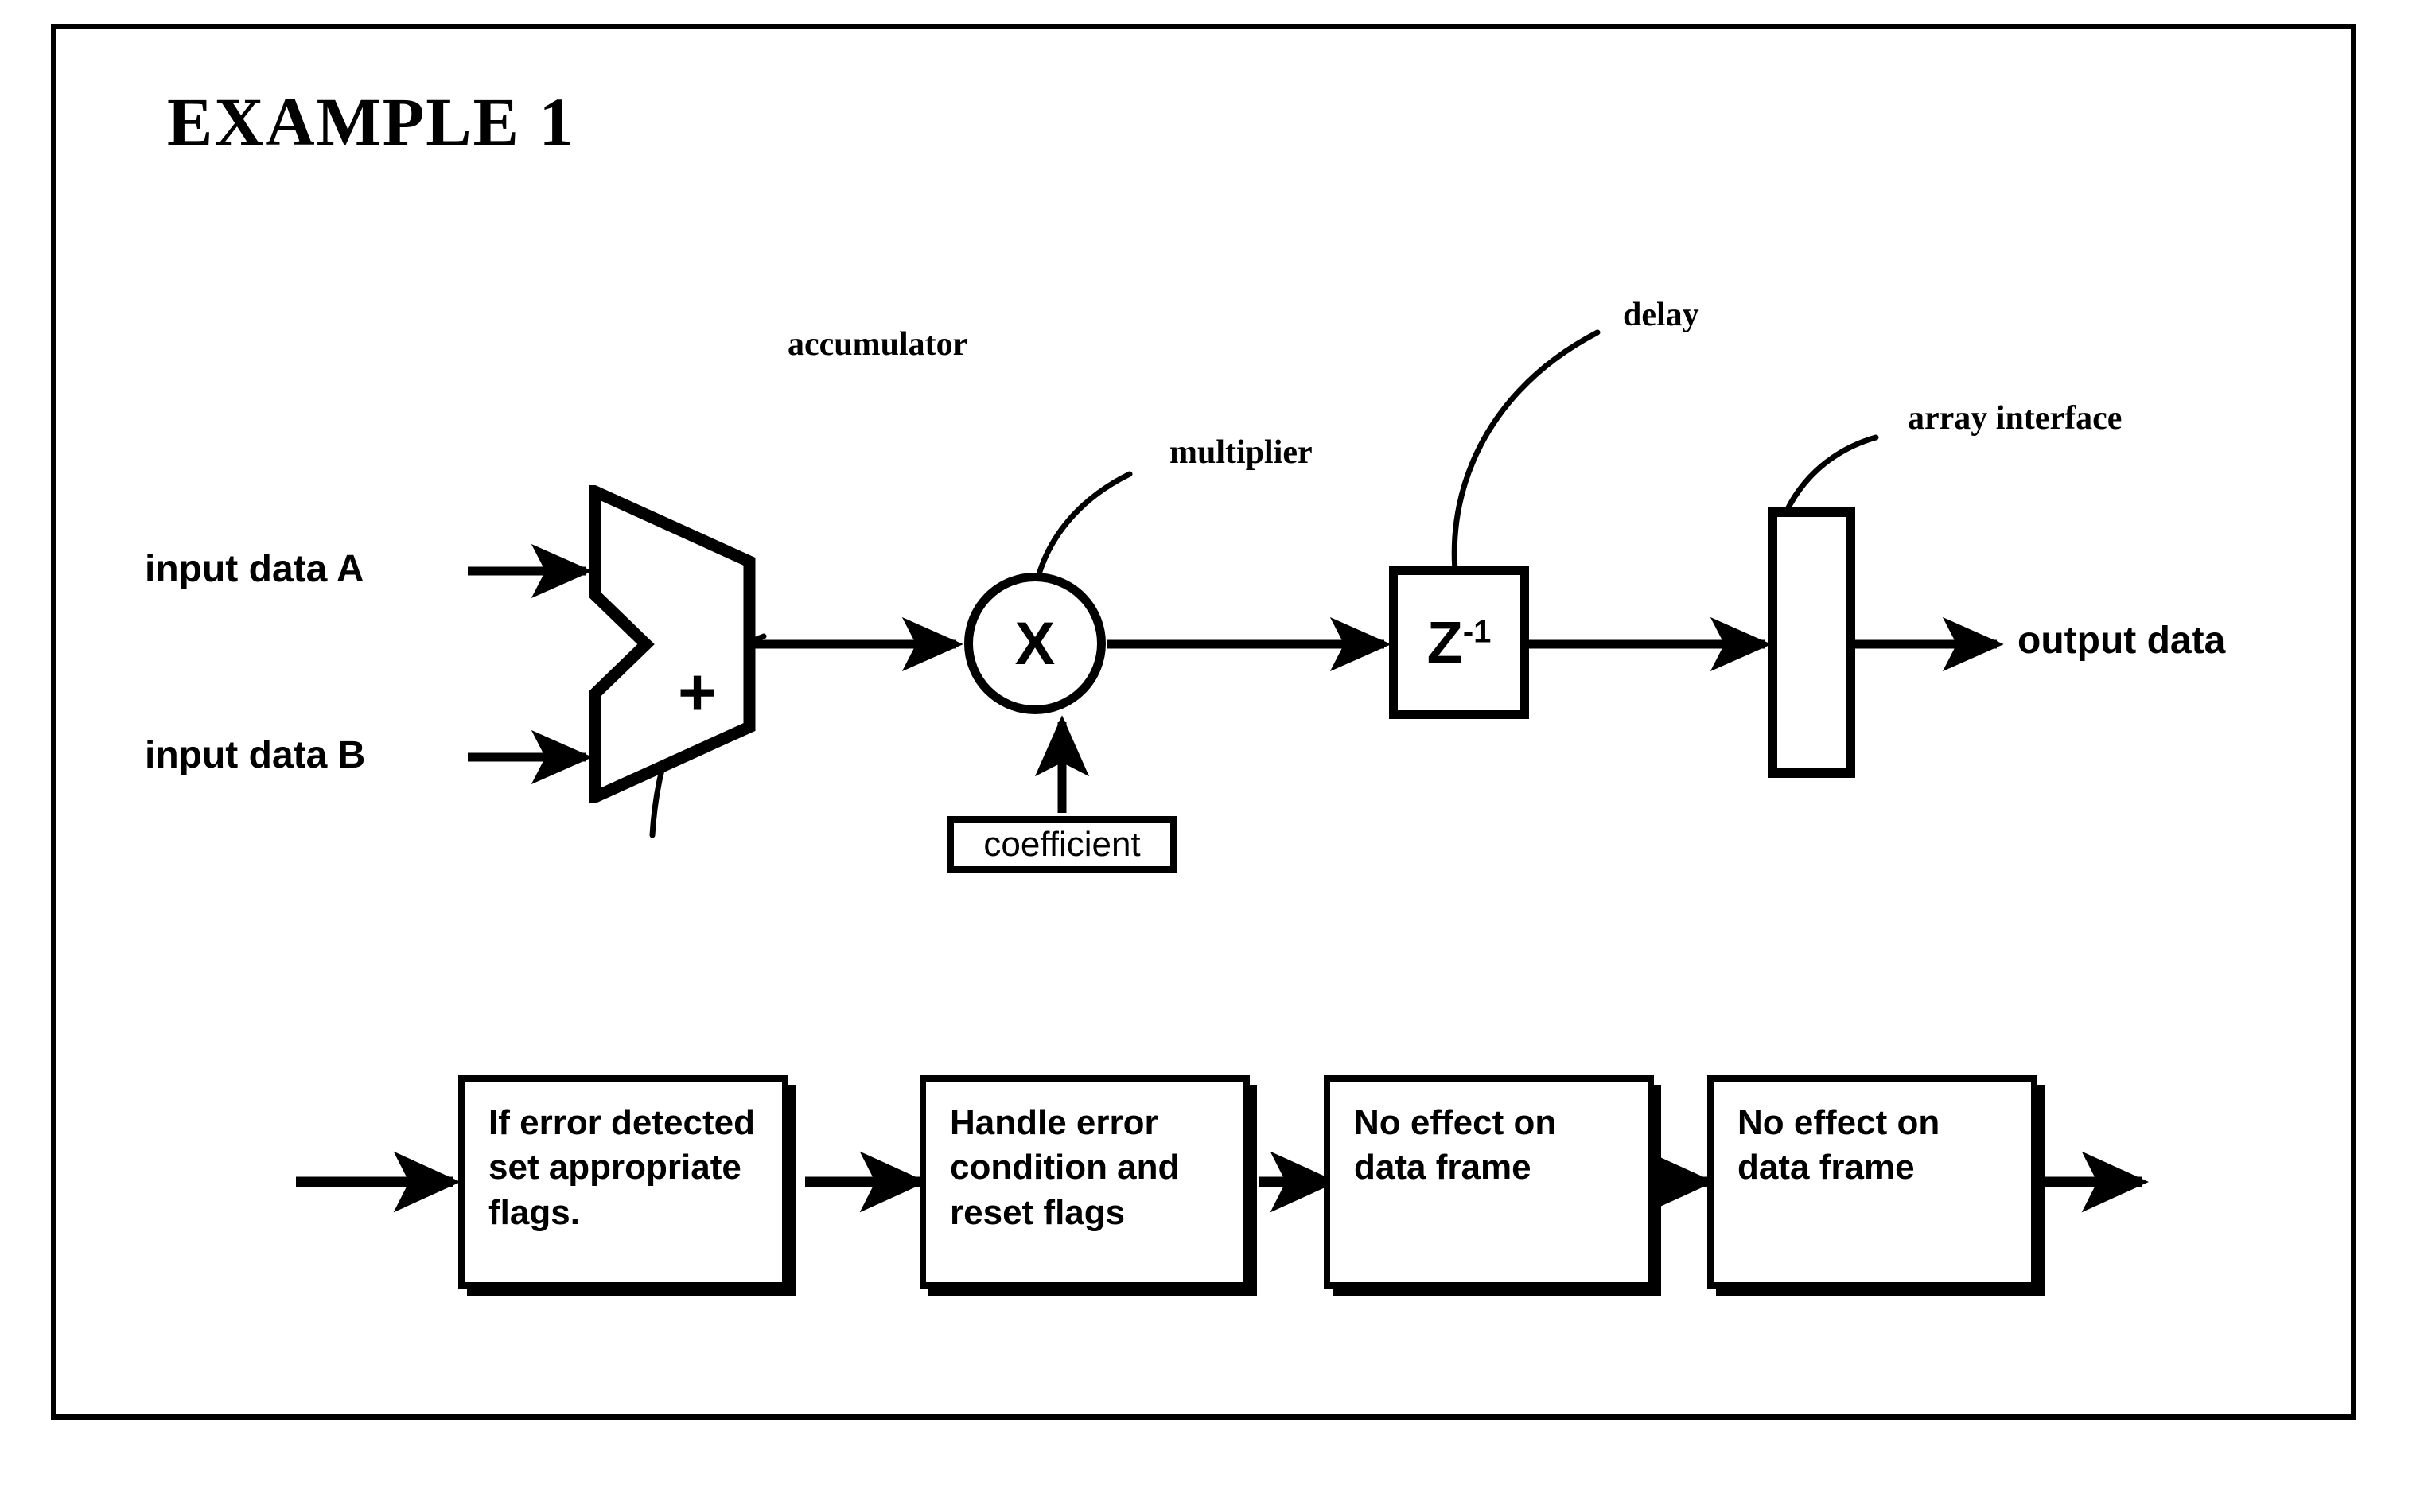  What do you see at coordinates (622, 1167) in the screenshot?
I see `flow-step-1-text: If error detected set appropriate flags.` at bounding box center [622, 1167].